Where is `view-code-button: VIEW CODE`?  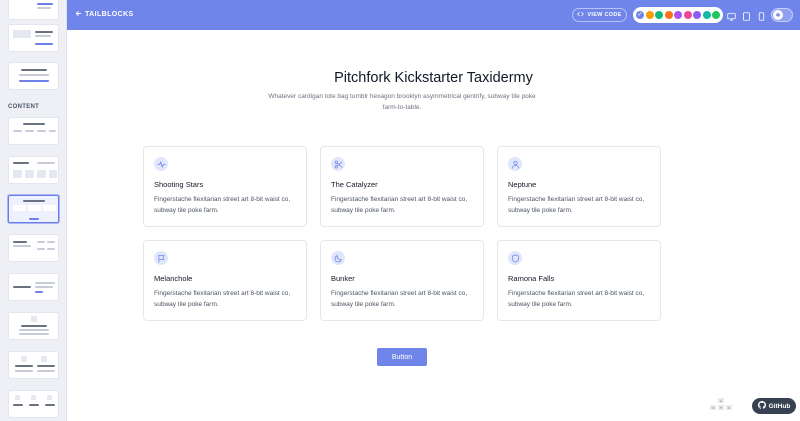
view-code-button: VIEW CODE is located at coordinates (599, 15).